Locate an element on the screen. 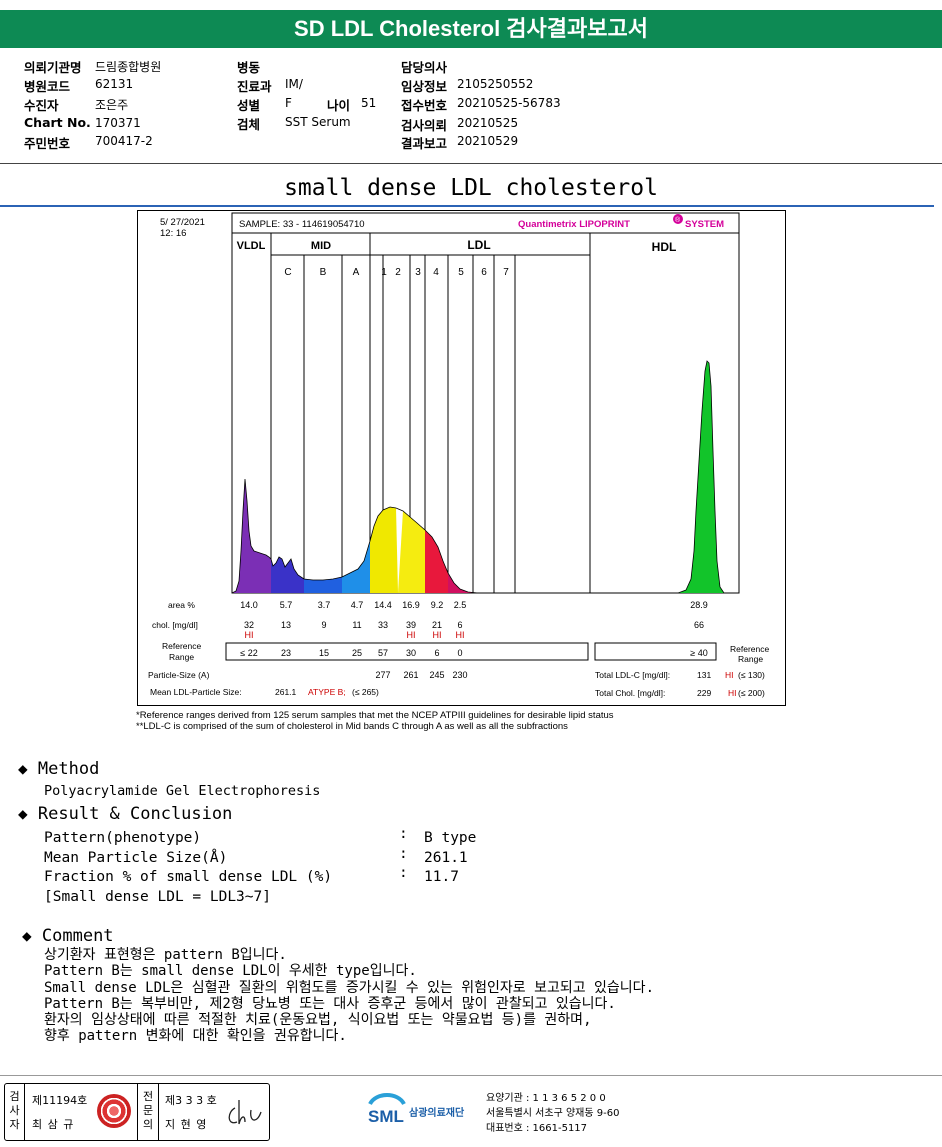 The image size is (942, 1147). mean-size-ref: (≤ 265) is located at coordinates (365, 692).